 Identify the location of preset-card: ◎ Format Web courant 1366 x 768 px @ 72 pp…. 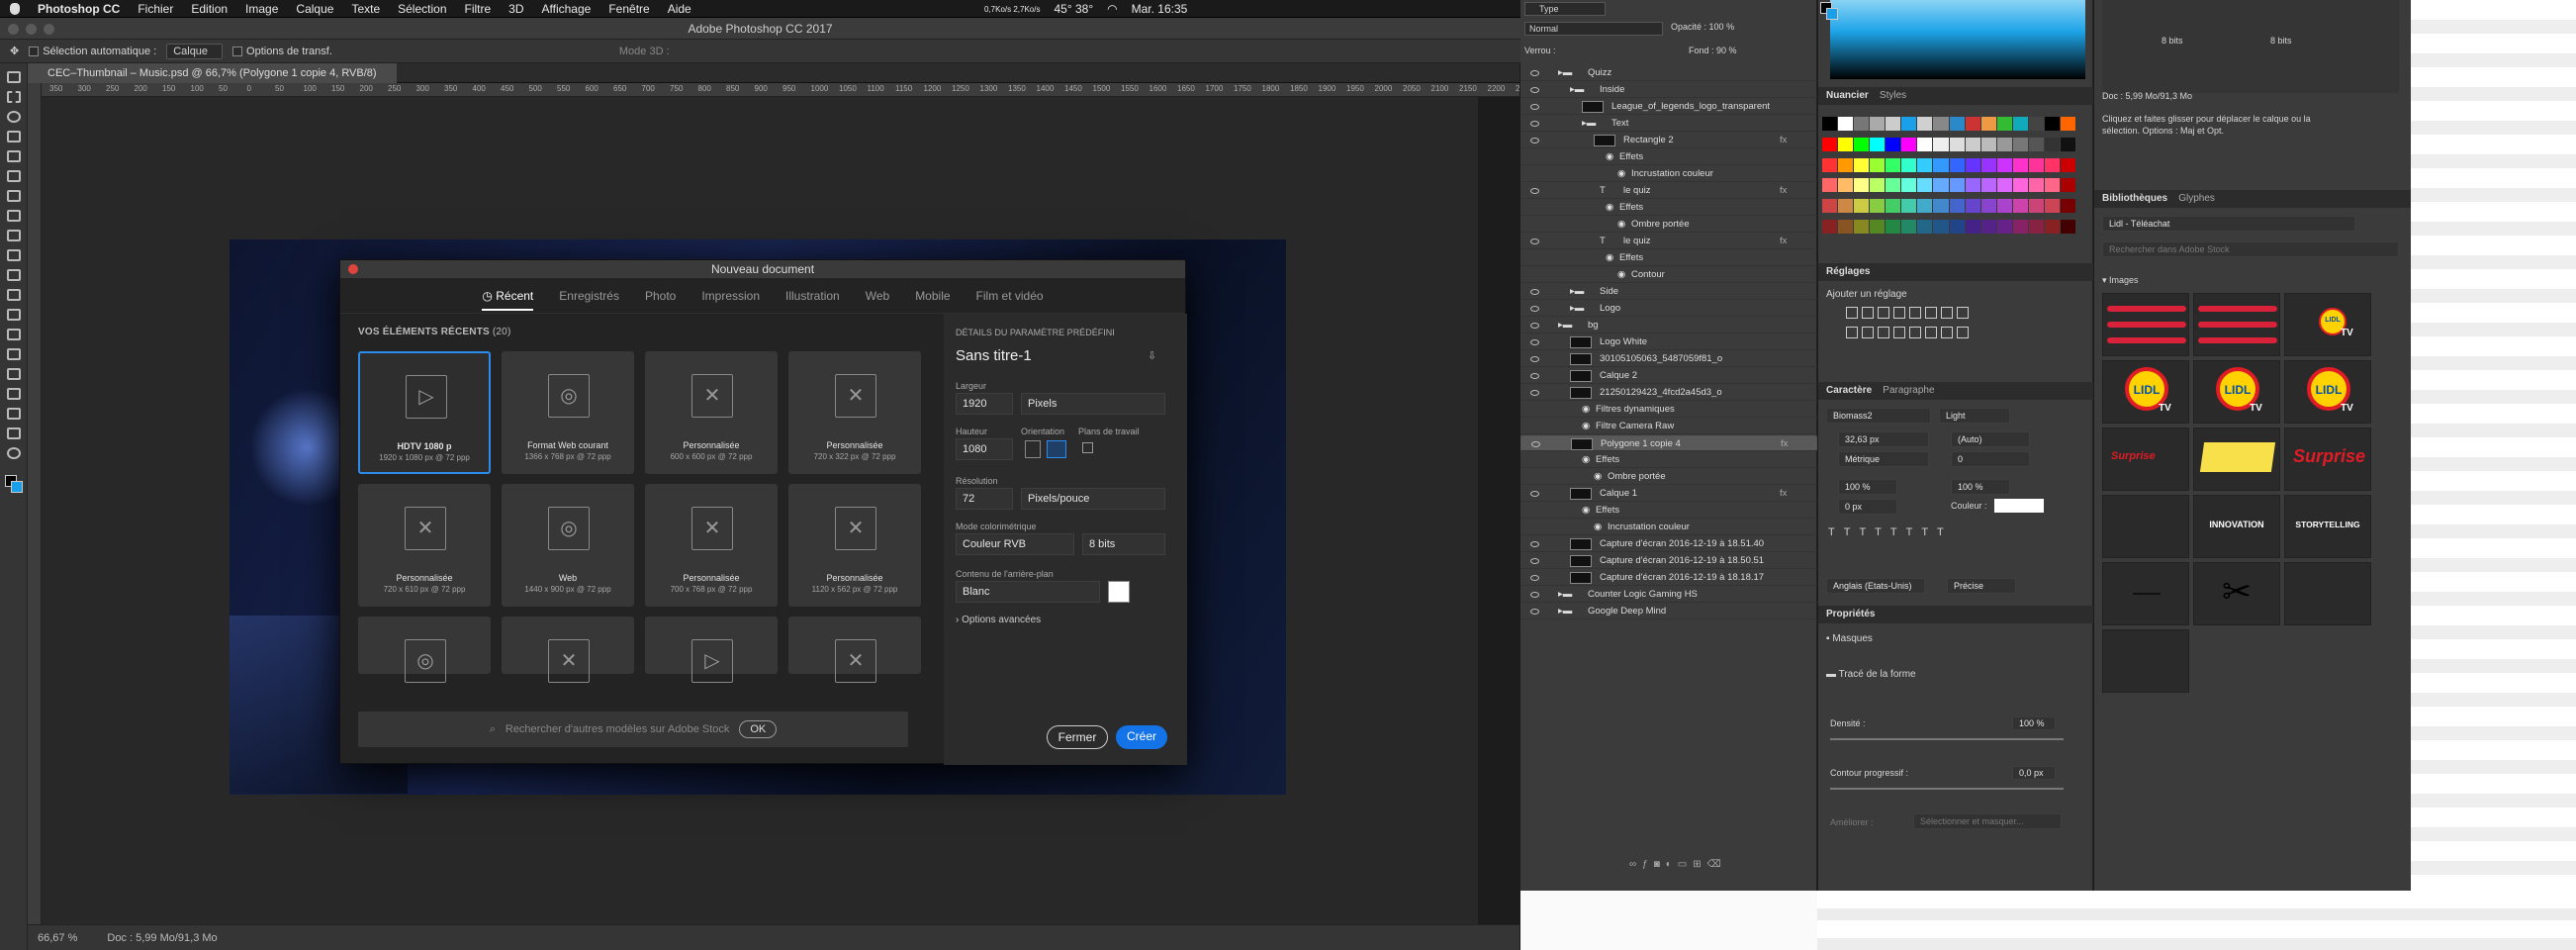
(568, 413).